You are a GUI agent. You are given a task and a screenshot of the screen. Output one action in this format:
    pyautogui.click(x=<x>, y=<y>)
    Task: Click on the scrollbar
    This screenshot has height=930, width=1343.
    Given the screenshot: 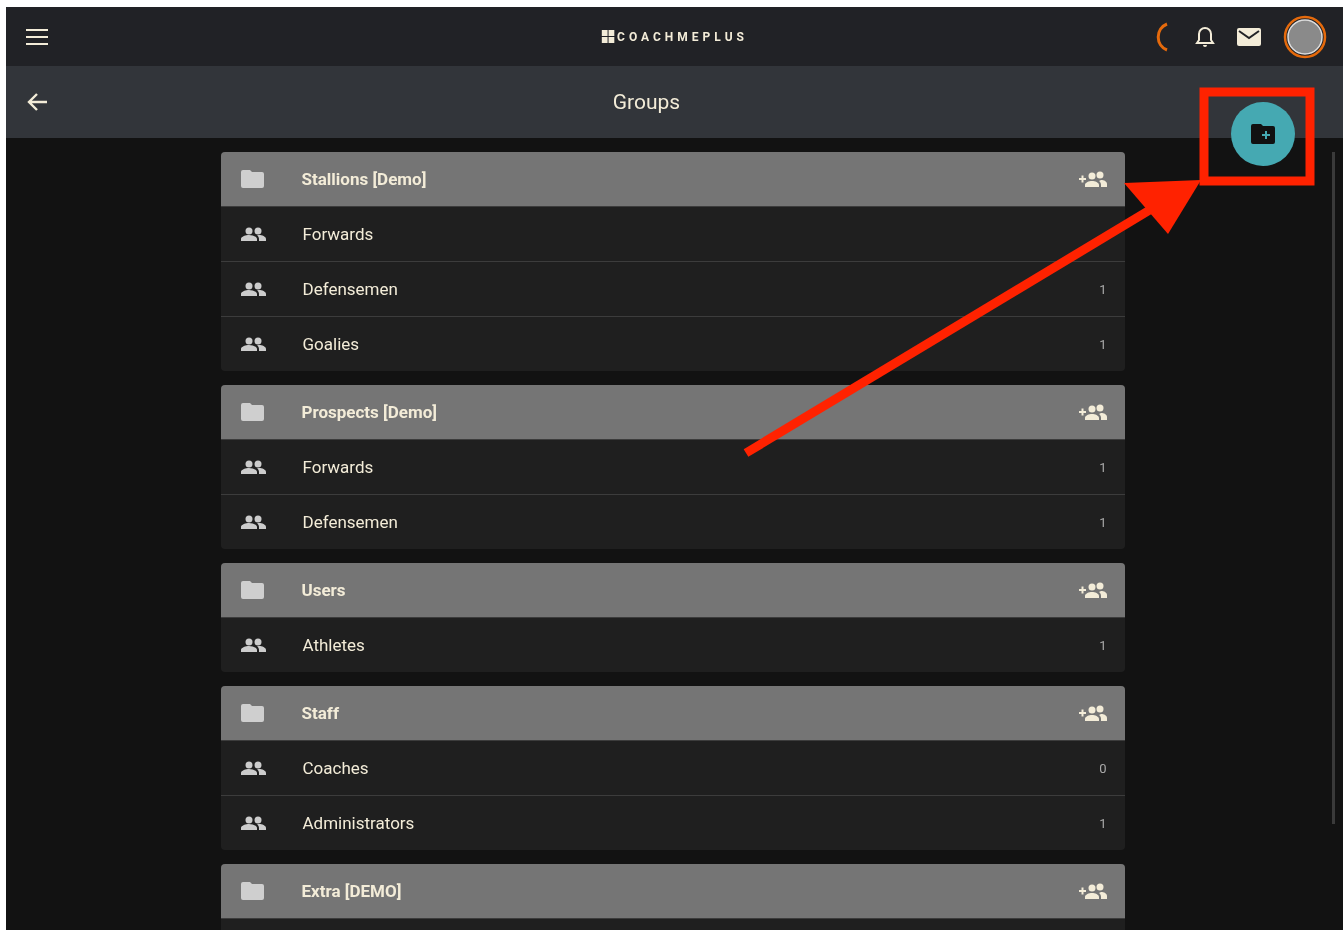 What is the action you would take?
    pyautogui.click(x=1333, y=488)
    